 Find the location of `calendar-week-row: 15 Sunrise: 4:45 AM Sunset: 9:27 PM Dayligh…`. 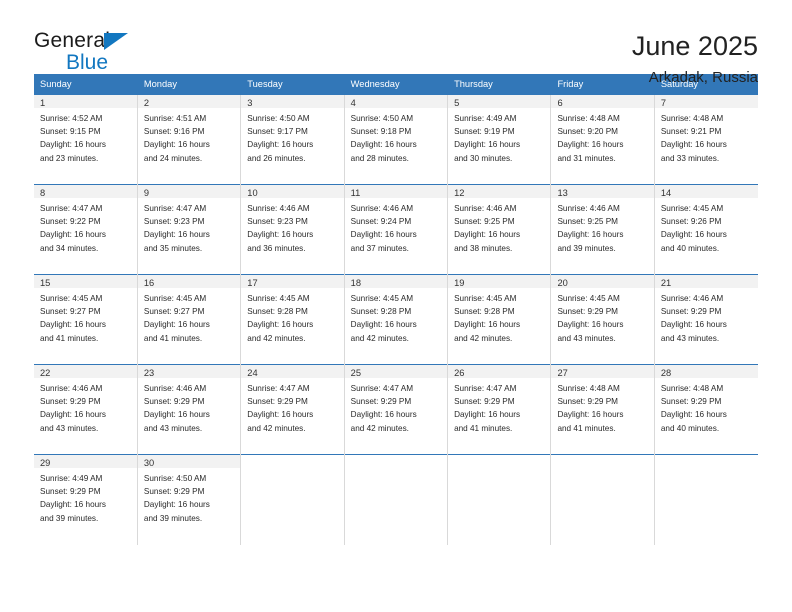

calendar-week-row: 15 Sunrise: 4:45 AM Sunset: 9:27 PM Dayligh… is located at coordinates (396, 319).